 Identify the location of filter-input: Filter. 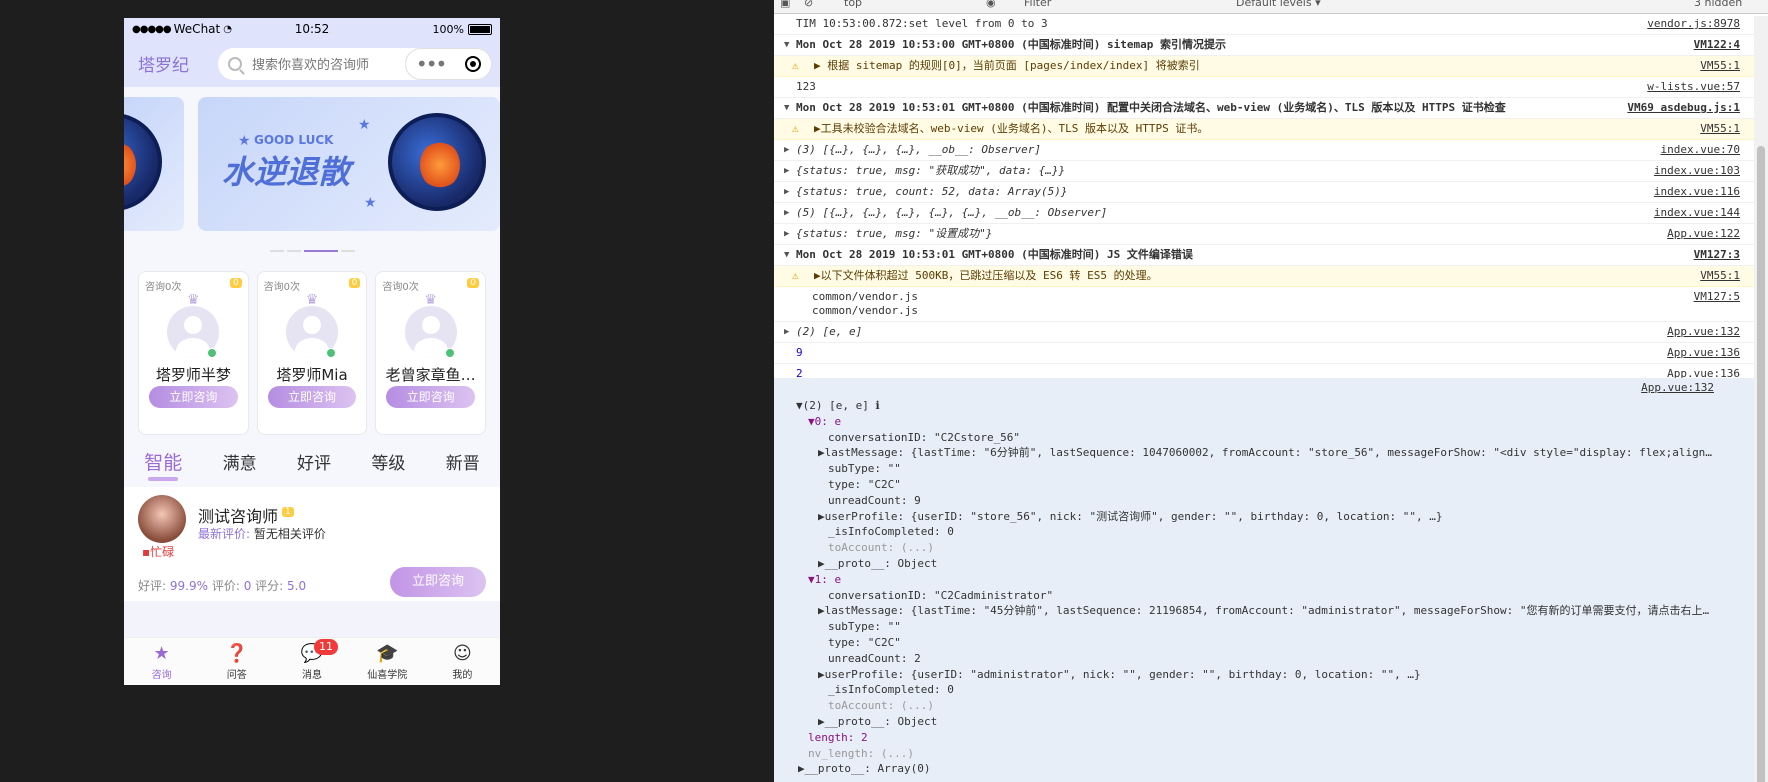
(1037, 4).